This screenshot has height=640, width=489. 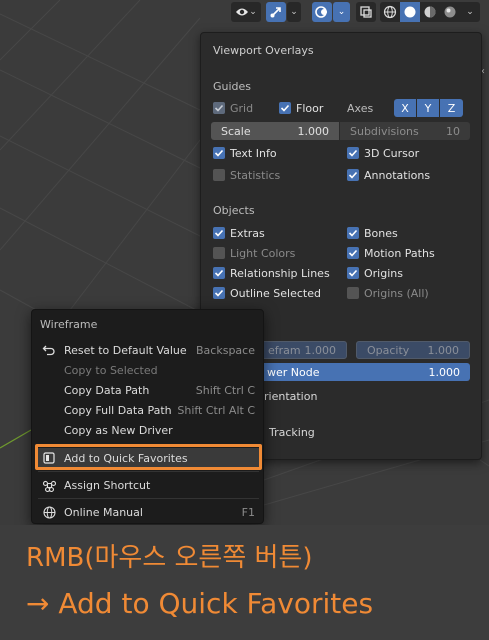 I want to click on subdivisions-value: 10, so click(x=453, y=131).